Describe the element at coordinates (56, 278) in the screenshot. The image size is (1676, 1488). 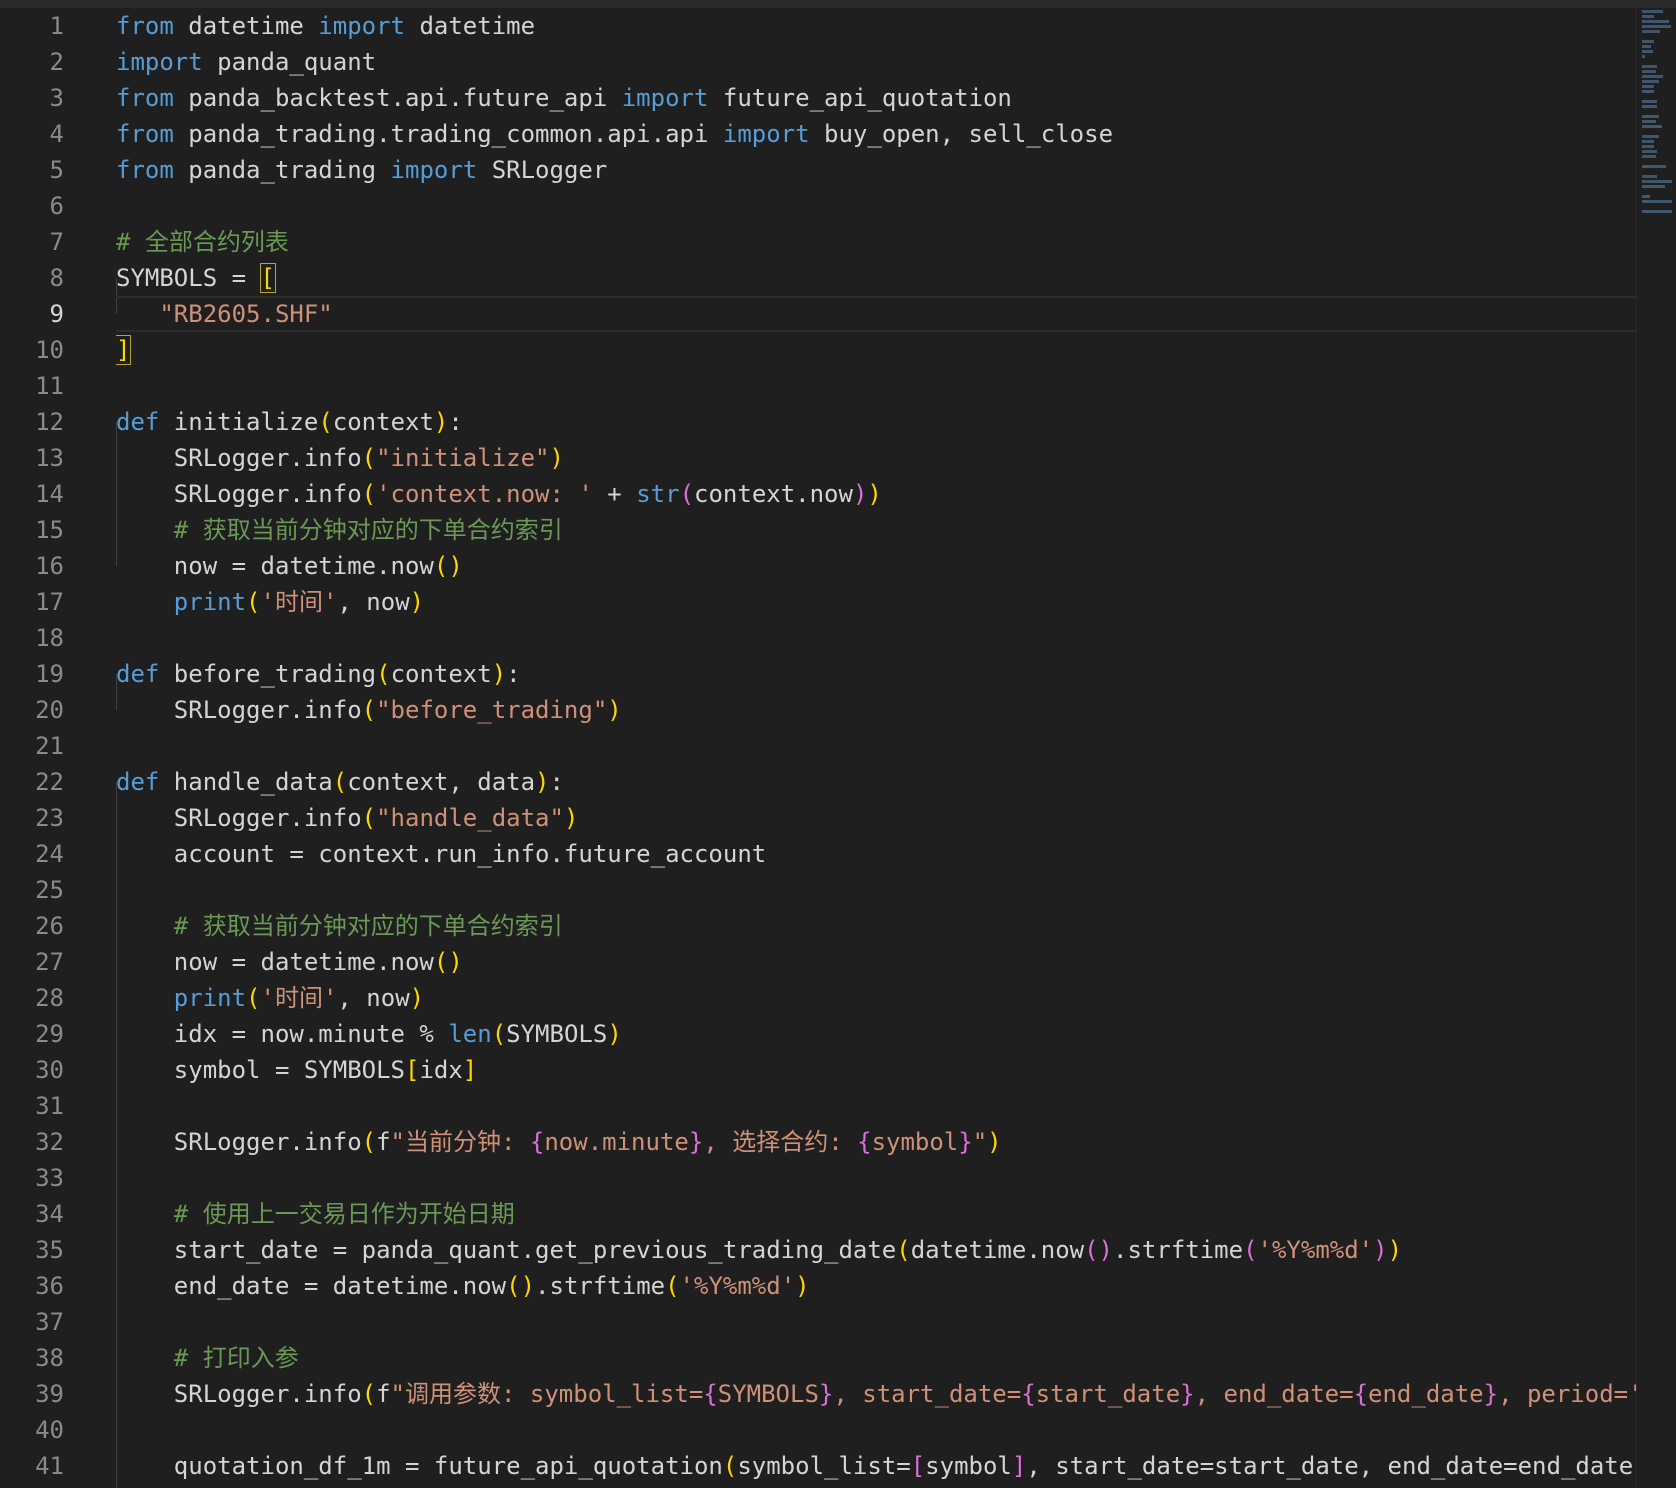
I see `line-number: 8` at that location.